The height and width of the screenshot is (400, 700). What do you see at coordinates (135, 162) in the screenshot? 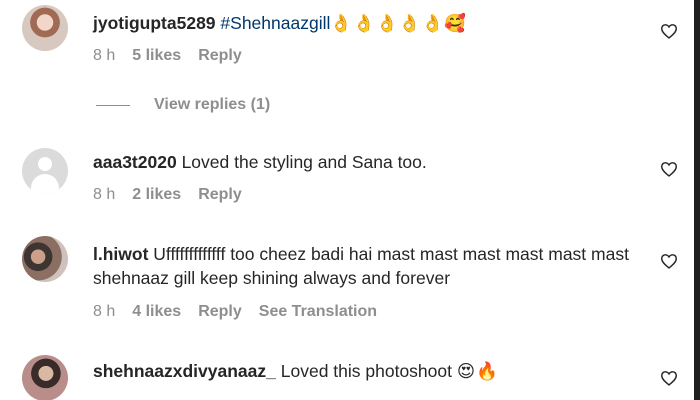
I see `comment-username: aaa3t2020` at bounding box center [135, 162].